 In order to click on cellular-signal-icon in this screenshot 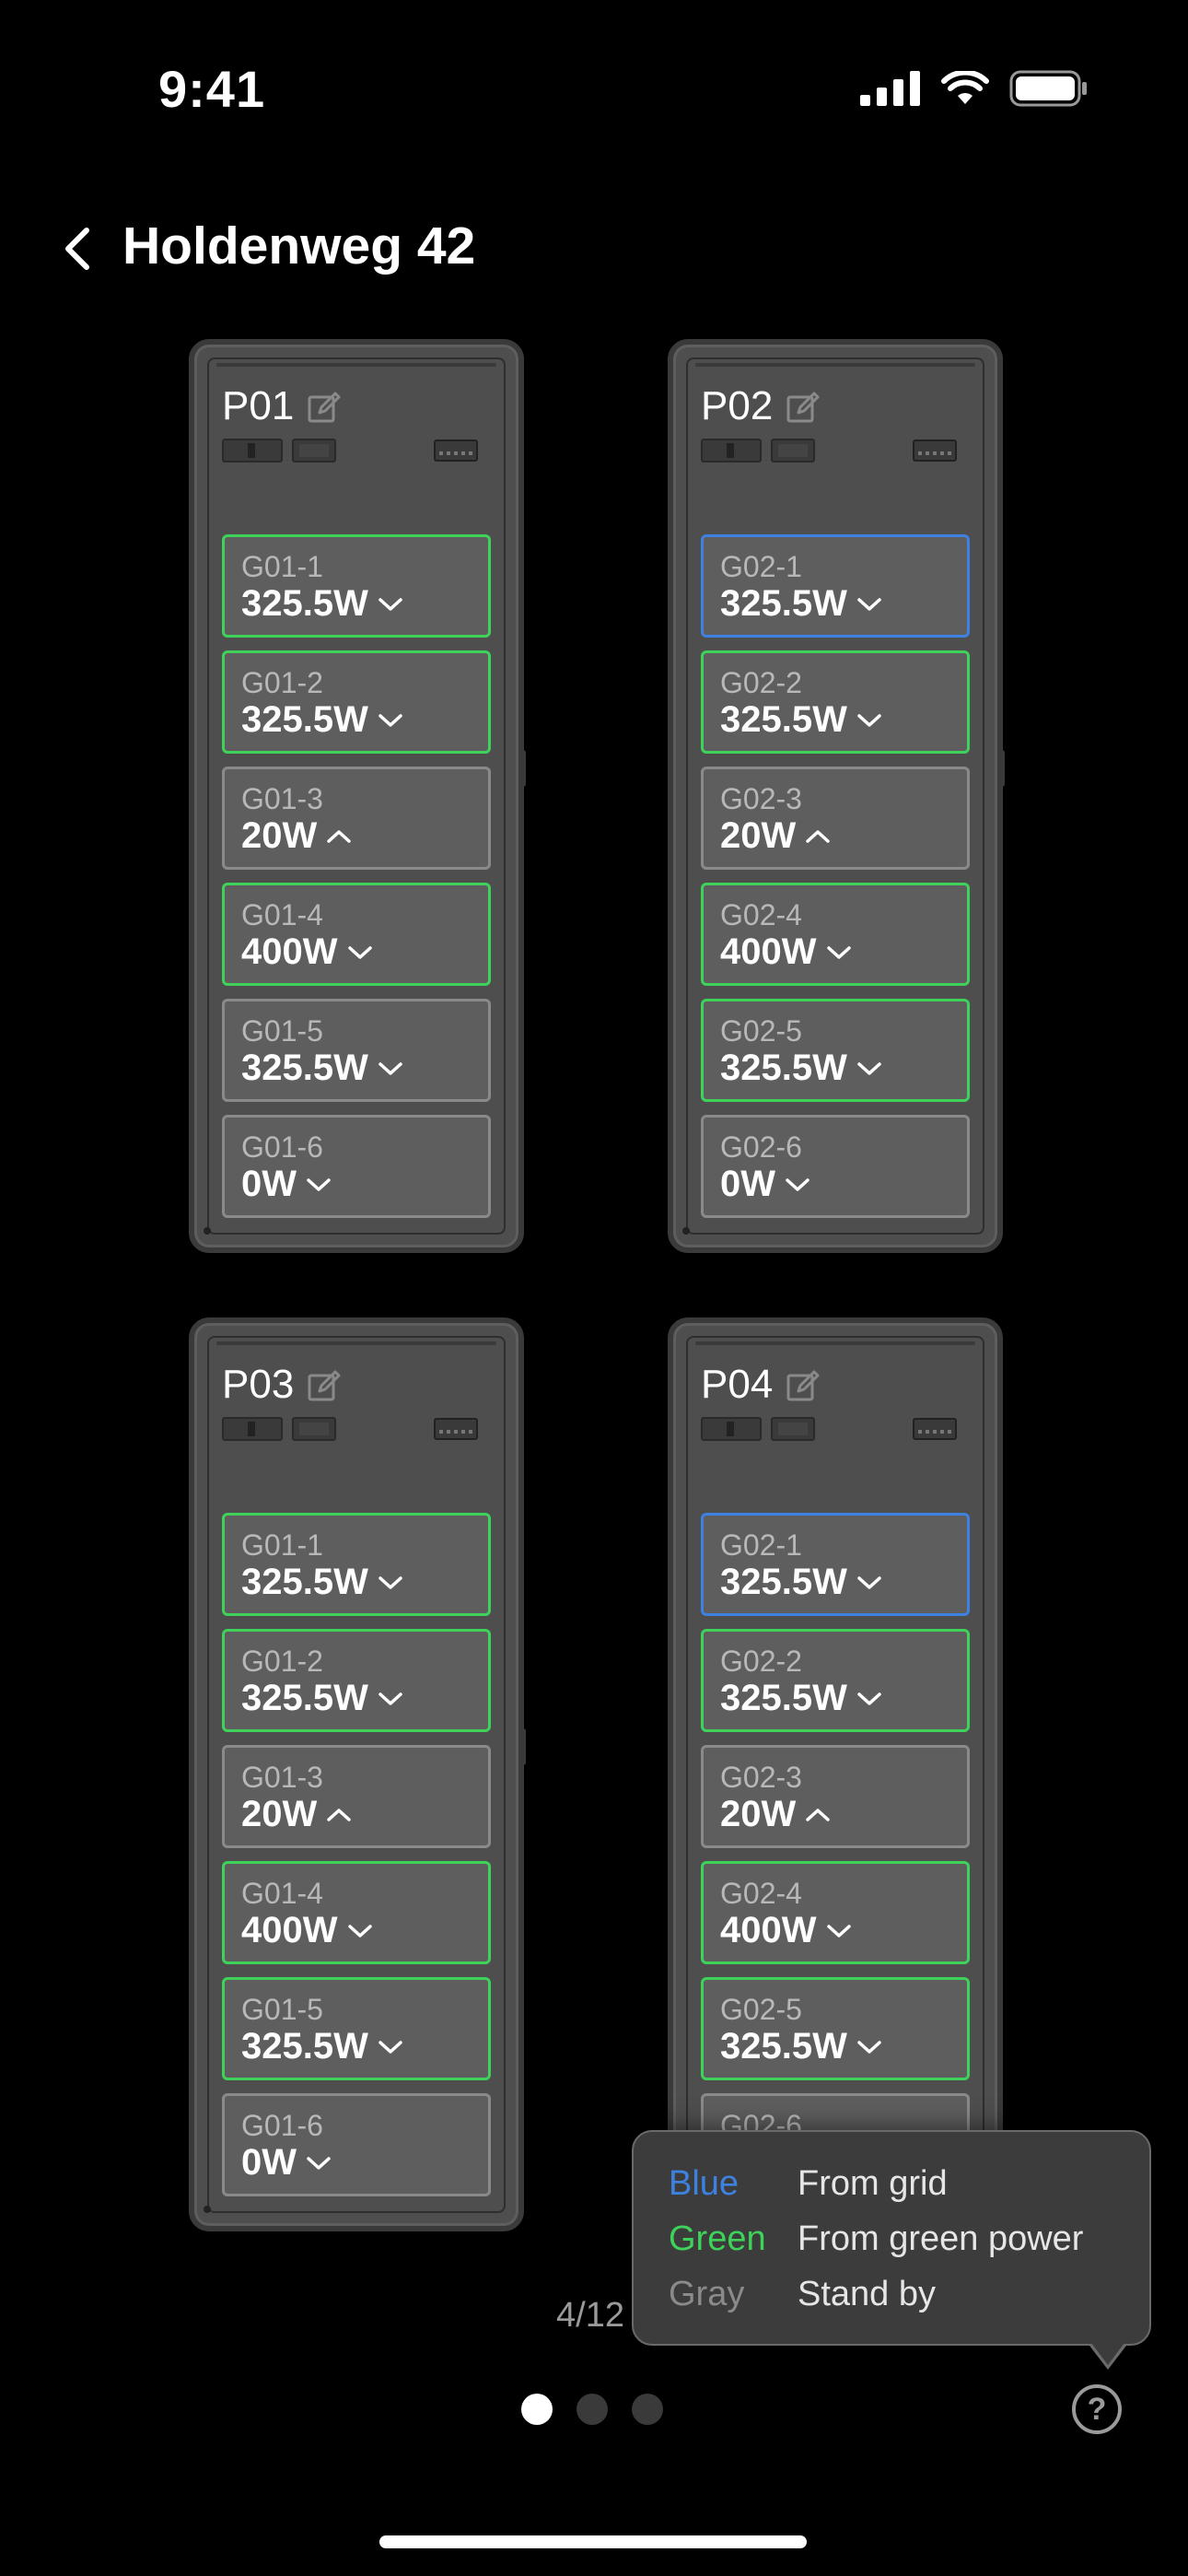, I will do `click(890, 88)`.